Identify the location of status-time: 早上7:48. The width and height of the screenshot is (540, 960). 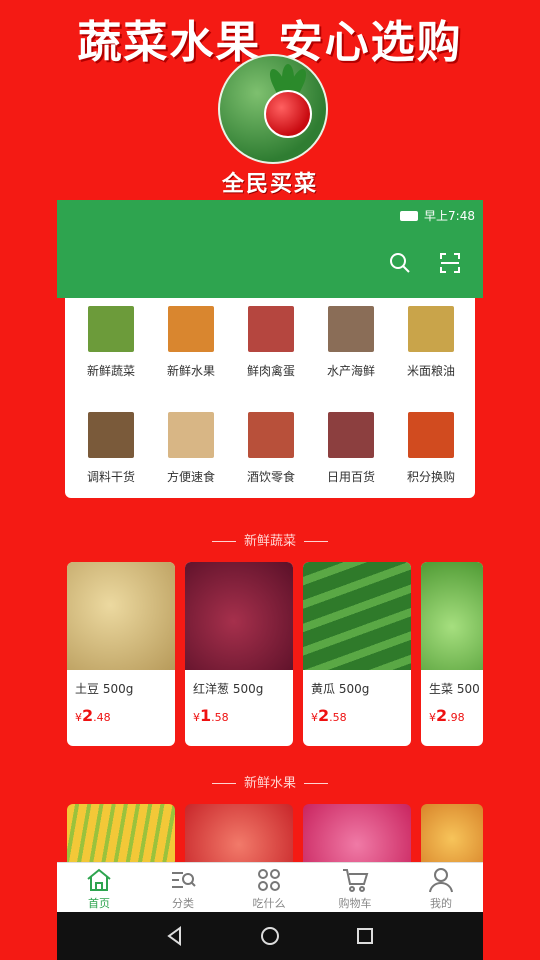
(449, 216).